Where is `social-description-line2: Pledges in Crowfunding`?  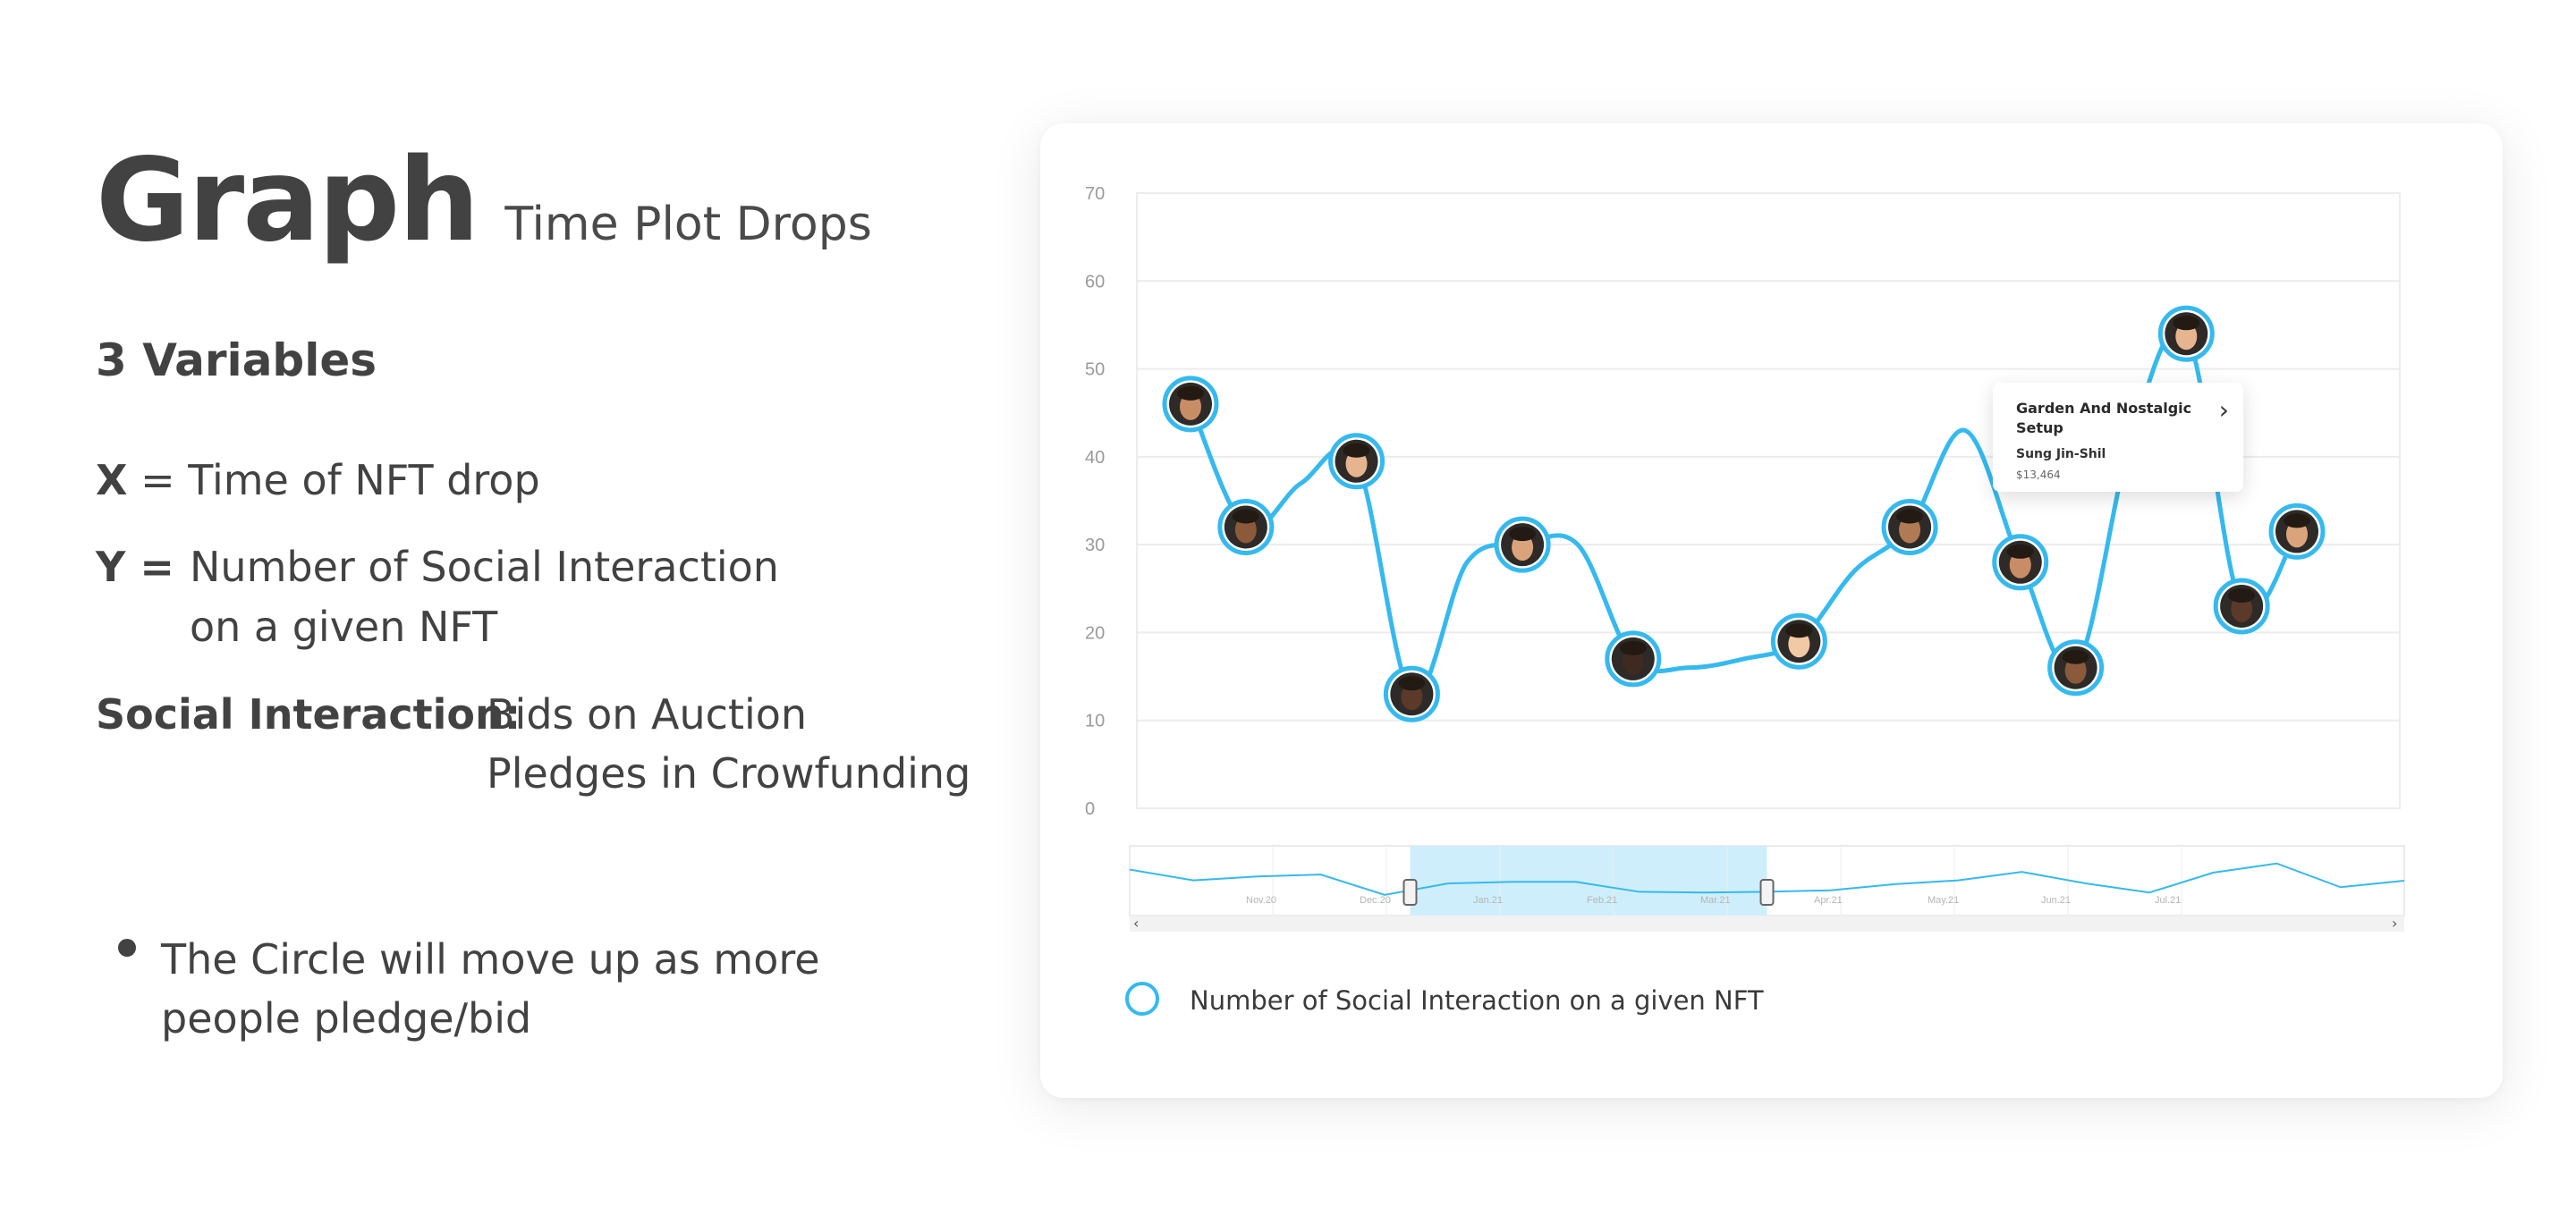 social-description-line2: Pledges in Crowfunding is located at coordinates (729, 774).